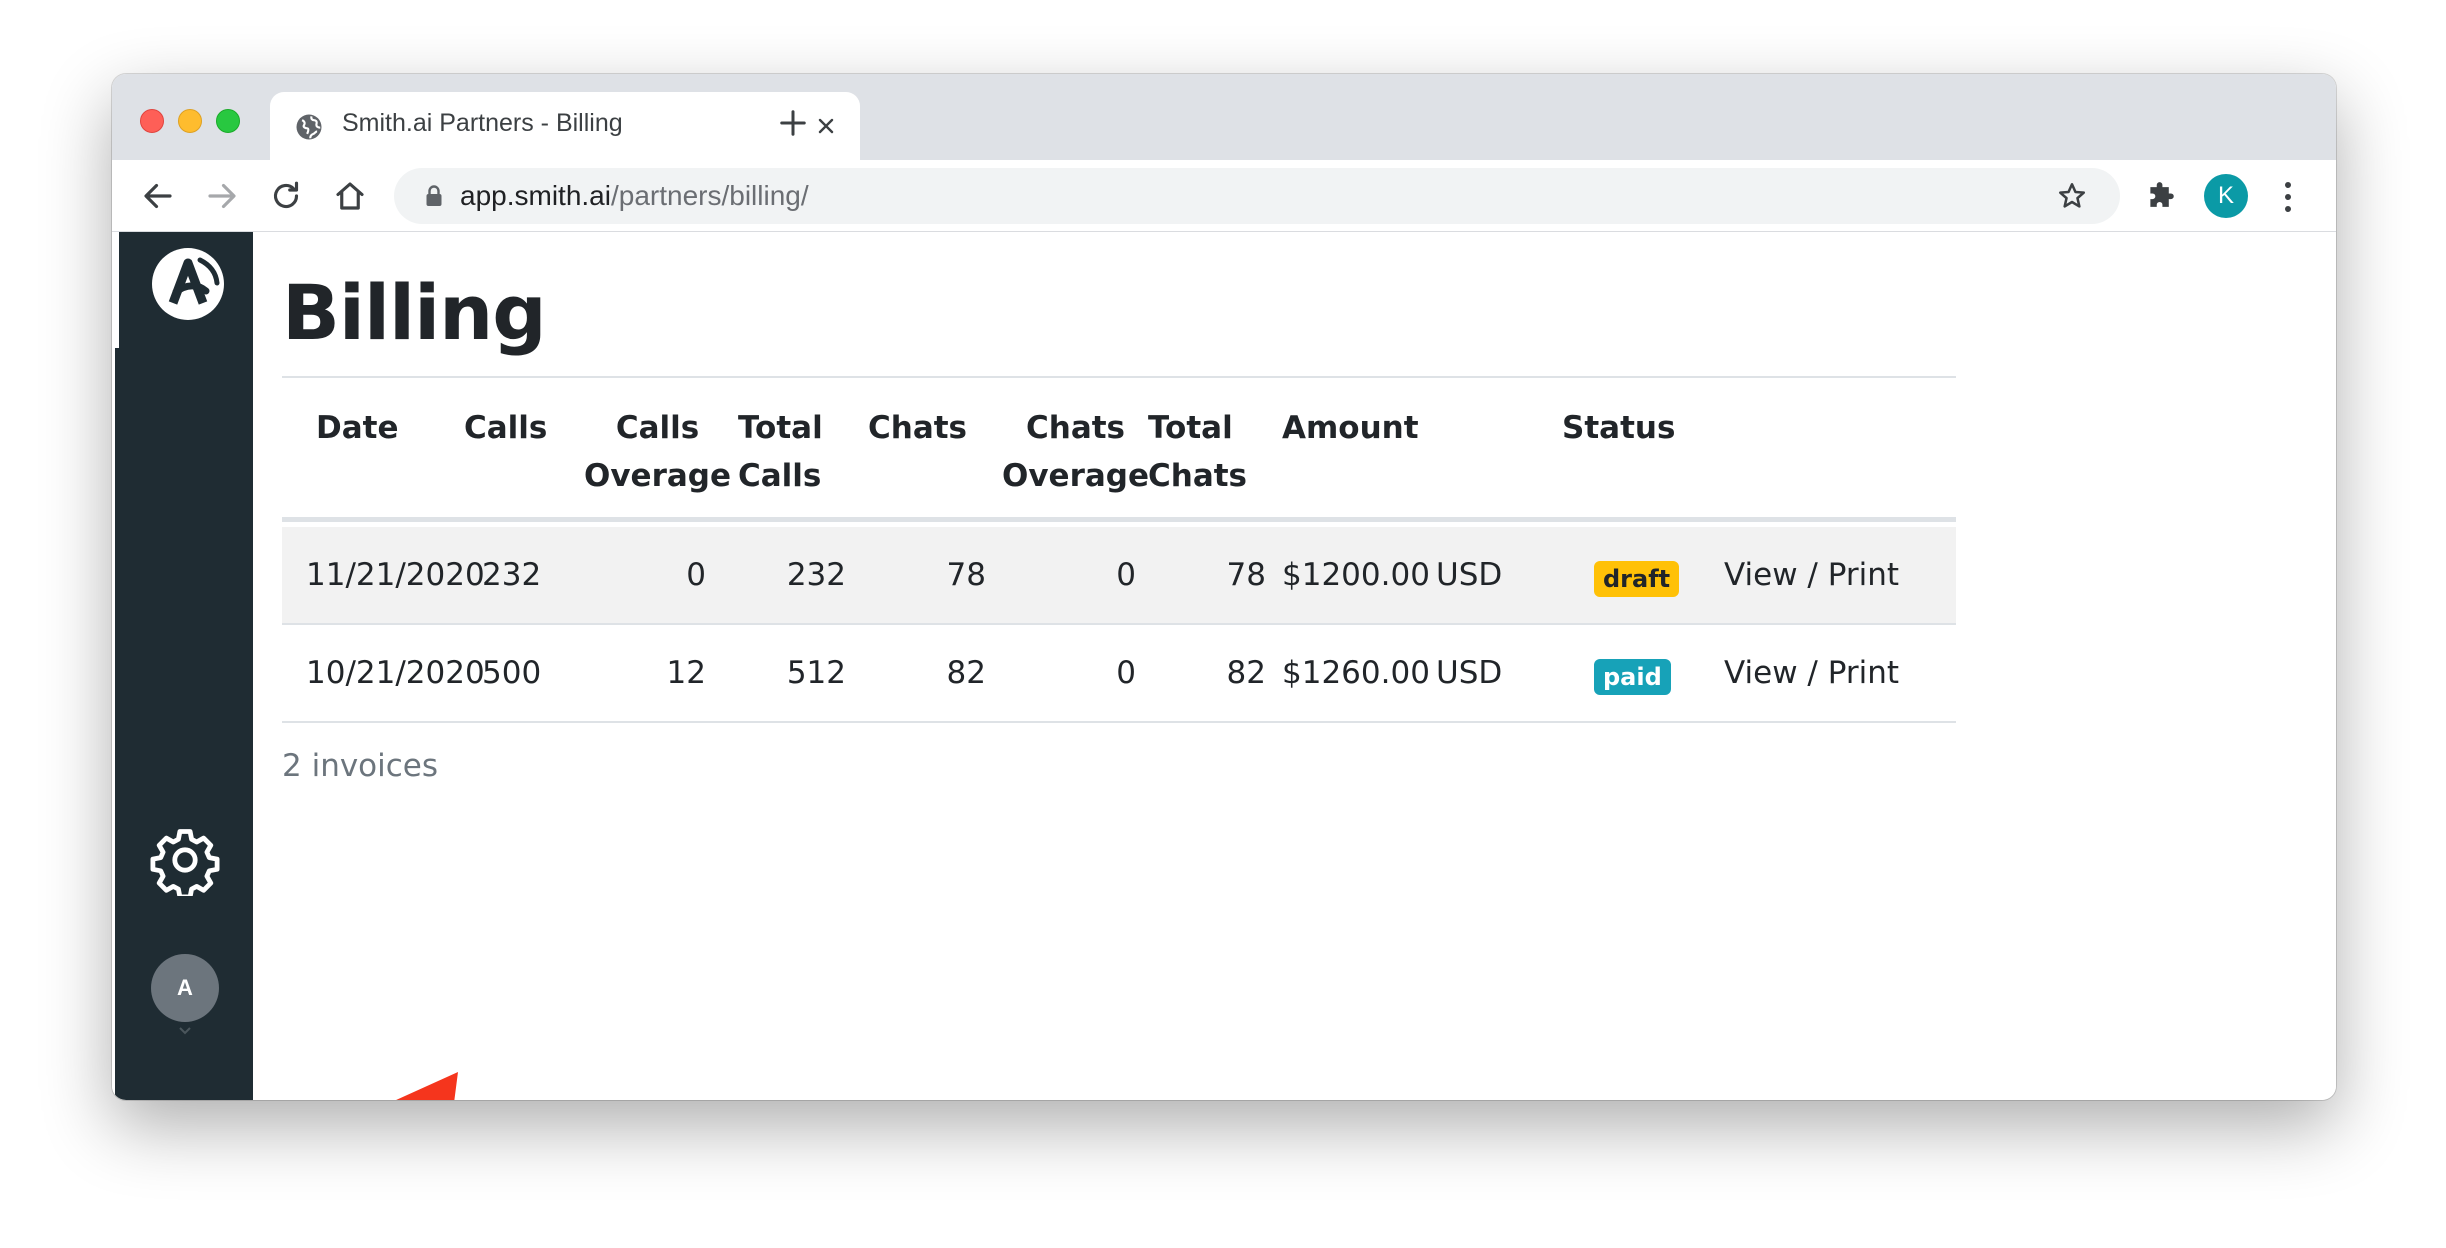 This screenshot has width=2446, height=1248. What do you see at coordinates (185, 860) in the screenshot?
I see `gear-icon` at bounding box center [185, 860].